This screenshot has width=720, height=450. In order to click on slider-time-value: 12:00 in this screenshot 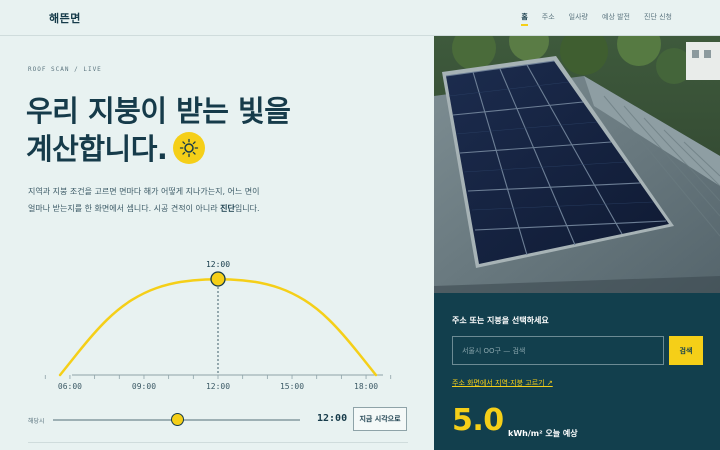, I will do `click(332, 418)`.